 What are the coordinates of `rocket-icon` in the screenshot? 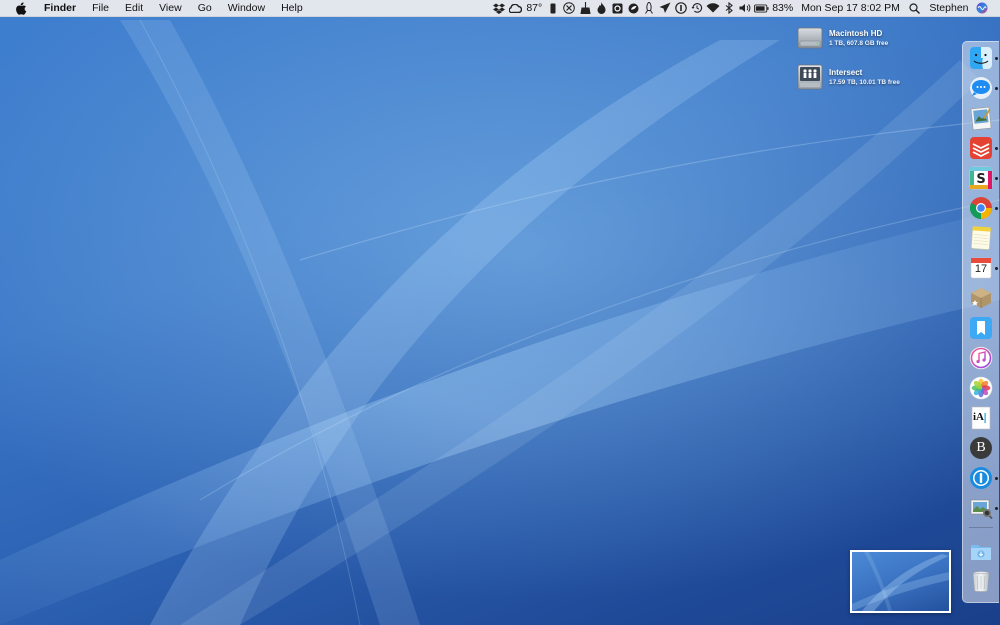 It's located at (649, 8).